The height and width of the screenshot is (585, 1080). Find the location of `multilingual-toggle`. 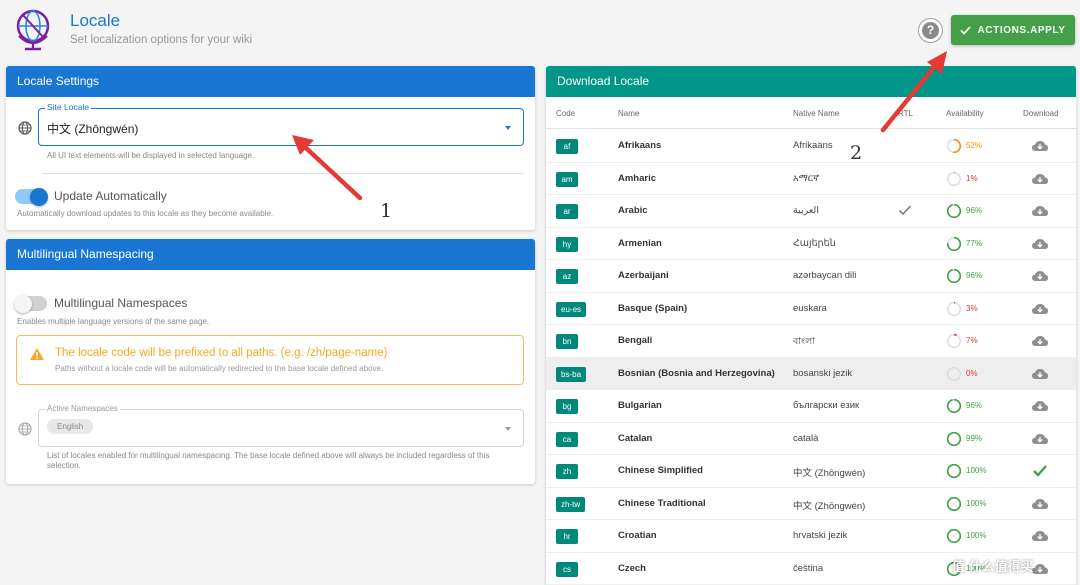

multilingual-toggle is located at coordinates (30, 303).